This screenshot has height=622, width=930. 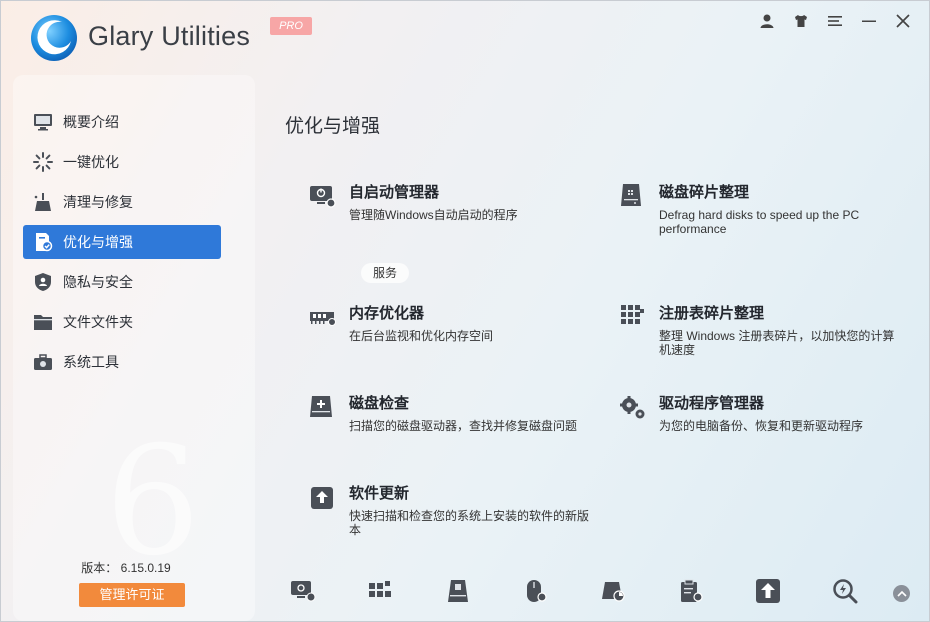 I want to click on scroll-up-button, so click(x=901, y=593).